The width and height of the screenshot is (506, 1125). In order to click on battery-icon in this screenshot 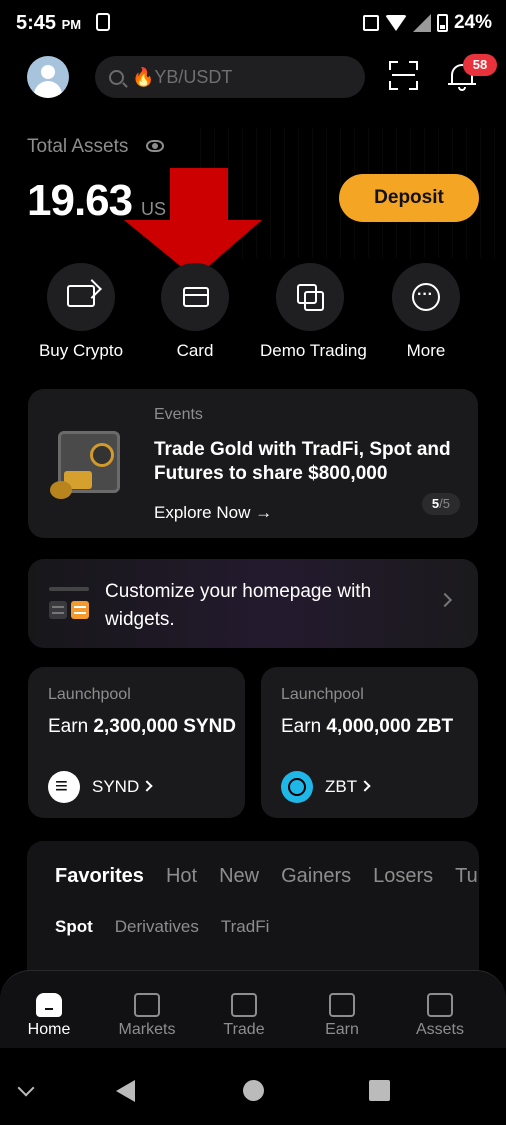, I will do `click(442, 23)`.